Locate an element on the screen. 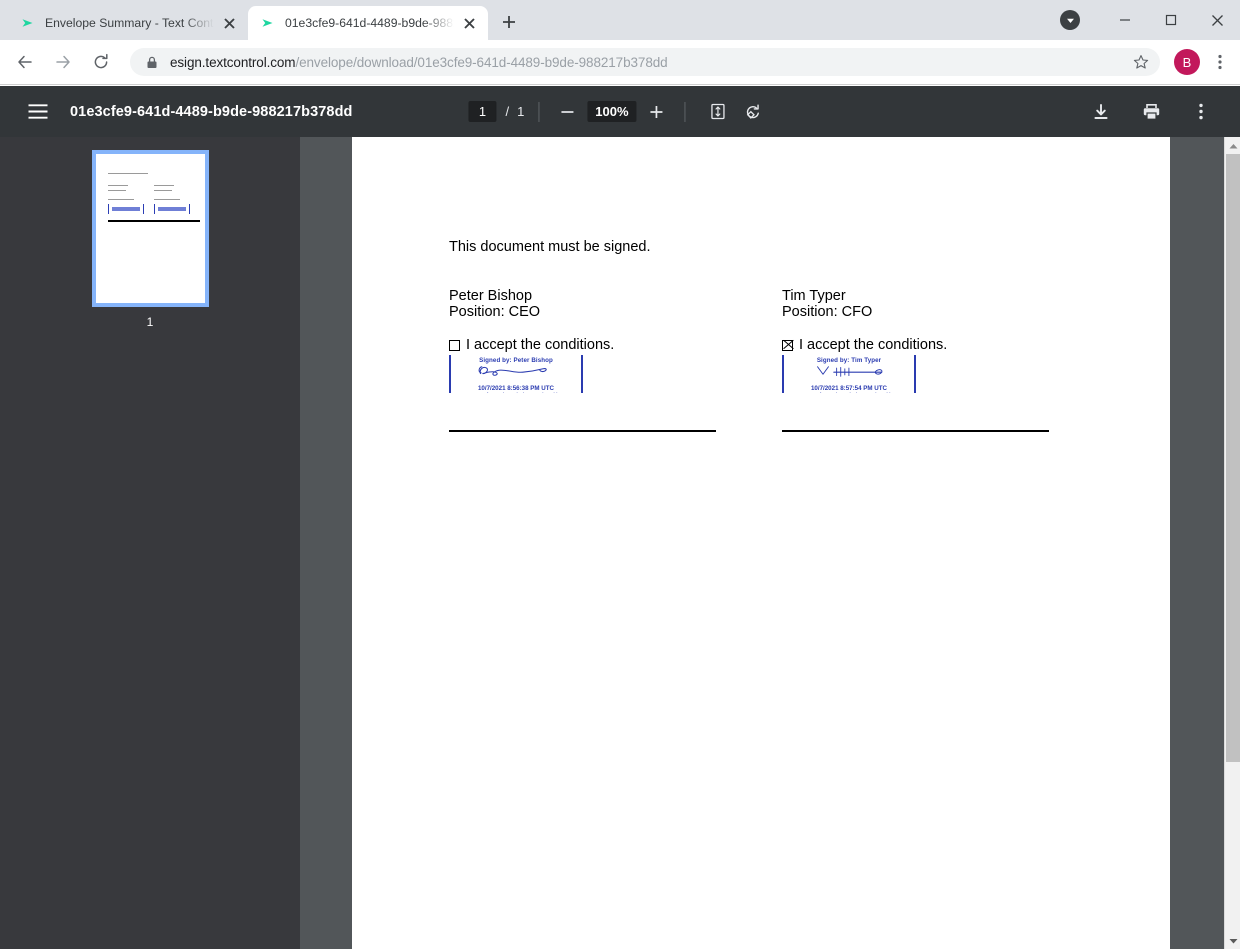  signature-envelope-id-right: 01e3cfe9-641d-4489-b9de-988217b378dd is located at coordinates (849, 392).